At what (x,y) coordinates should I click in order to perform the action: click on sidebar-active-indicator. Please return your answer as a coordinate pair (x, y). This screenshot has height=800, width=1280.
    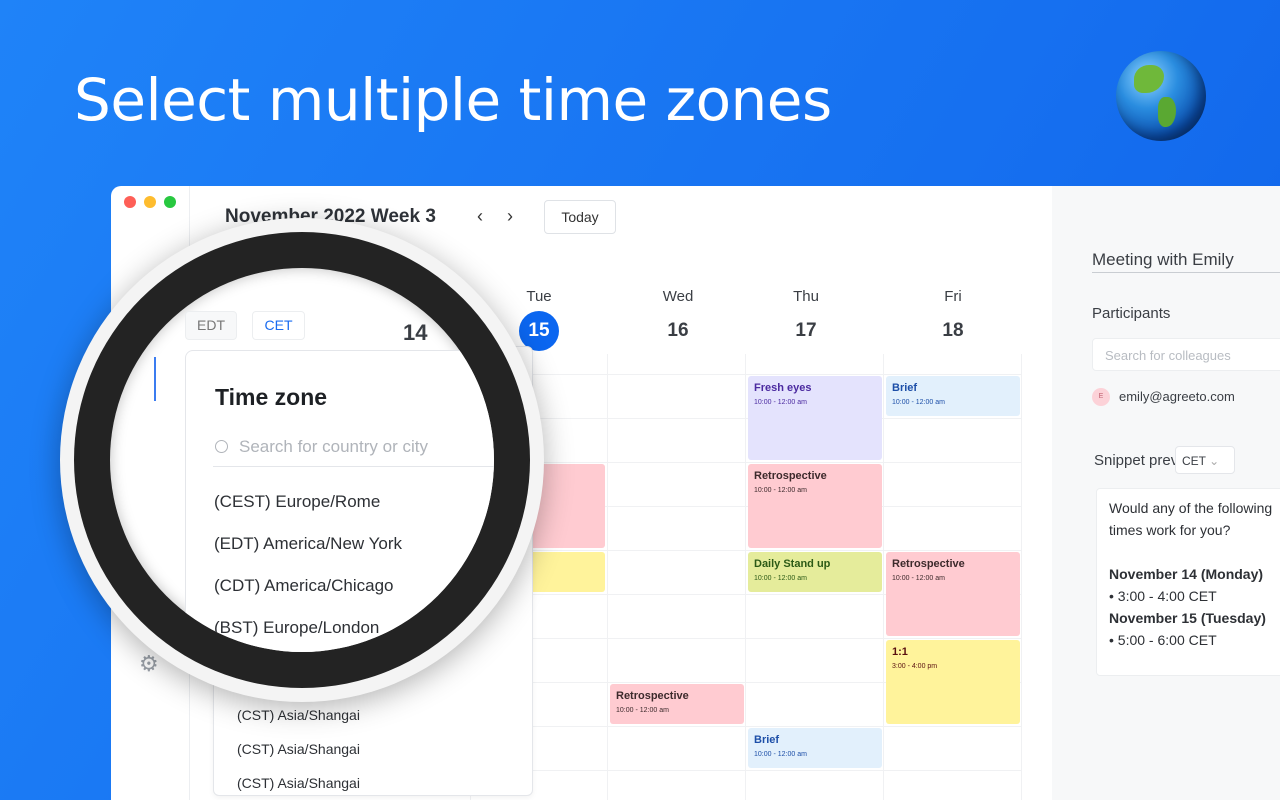
    Looking at the image, I should click on (155, 379).